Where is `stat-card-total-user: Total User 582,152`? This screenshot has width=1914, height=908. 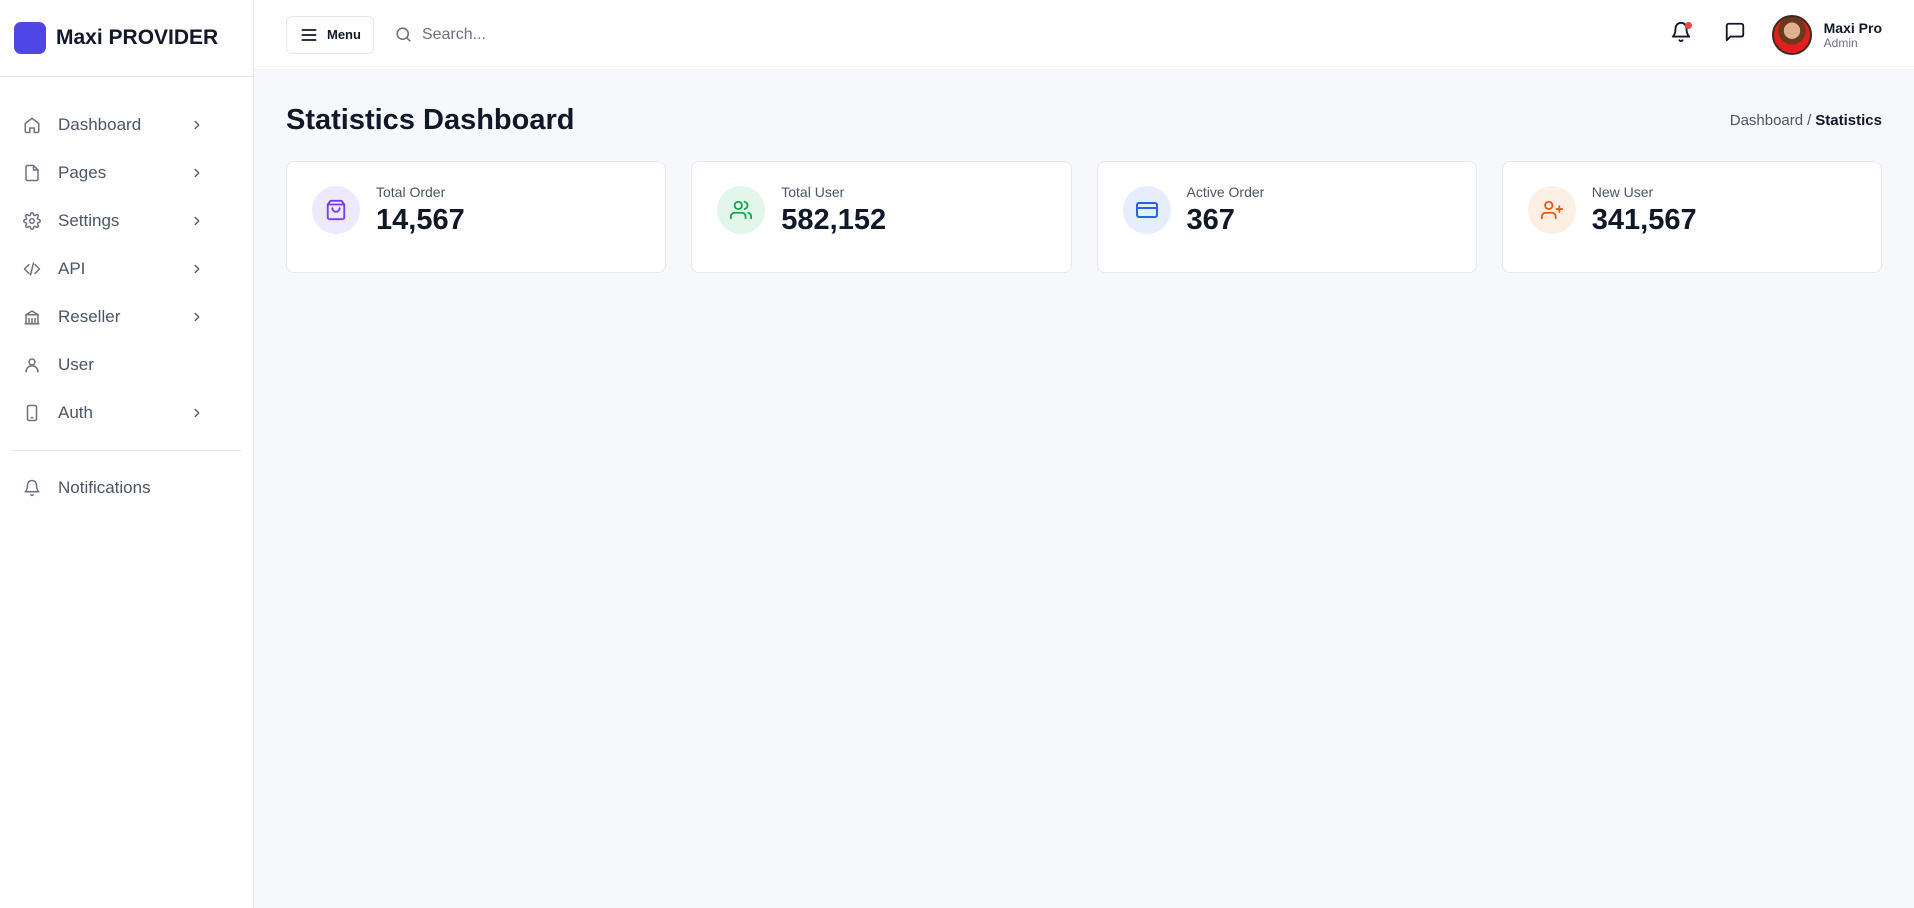
stat-card-total-user: Total User 582,152 is located at coordinates (881, 217).